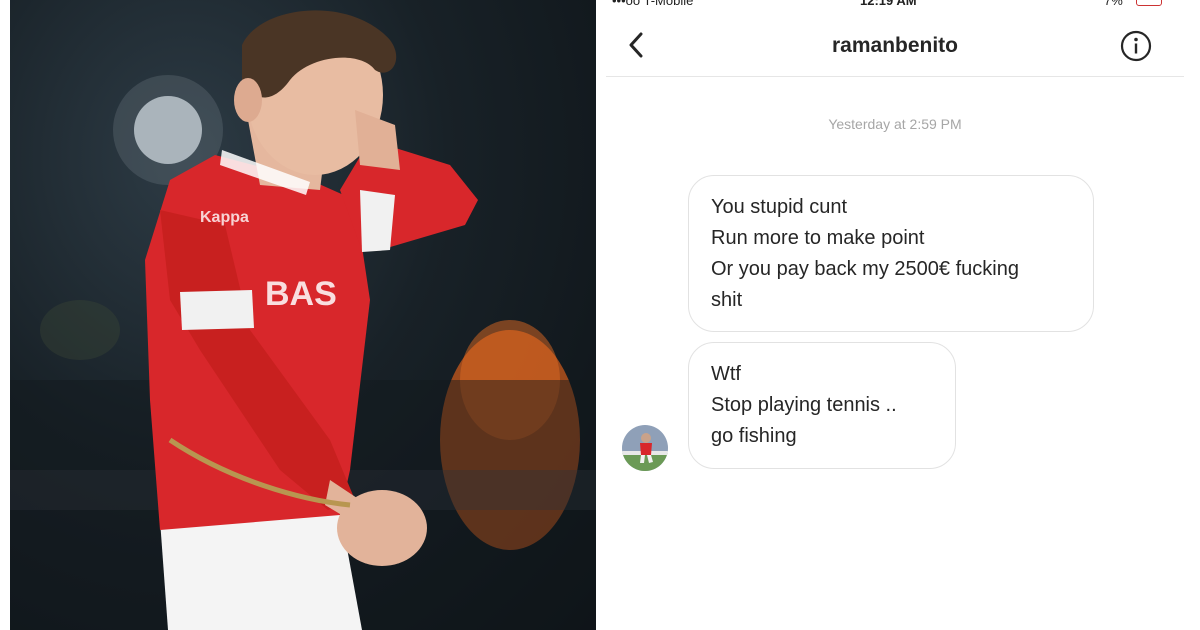  I want to click on message-line: go fishing, so click(754, 436).